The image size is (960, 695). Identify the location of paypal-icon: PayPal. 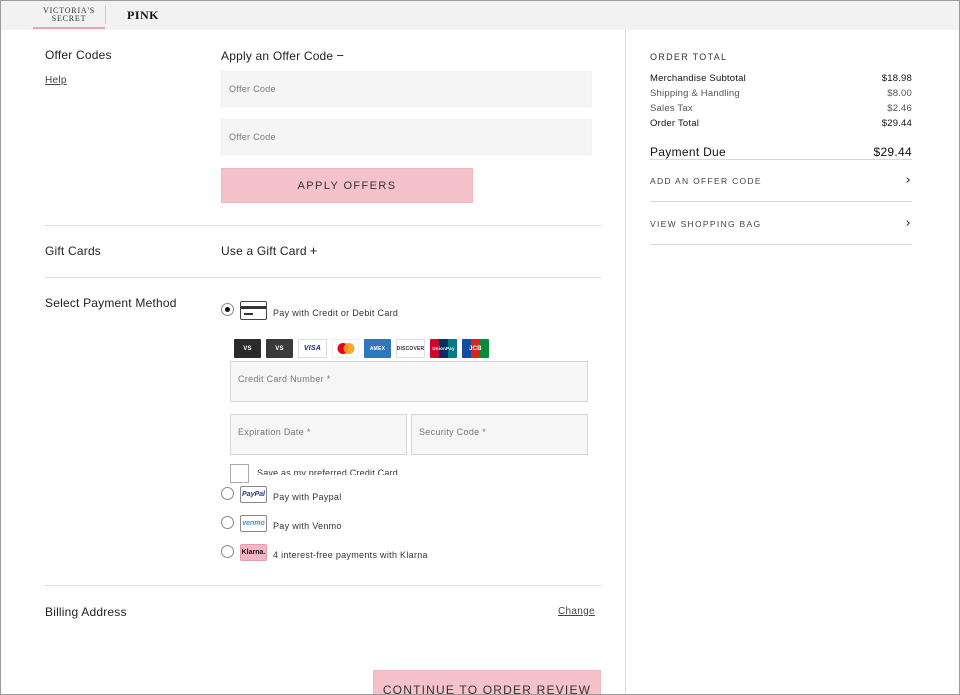
(253, 494).